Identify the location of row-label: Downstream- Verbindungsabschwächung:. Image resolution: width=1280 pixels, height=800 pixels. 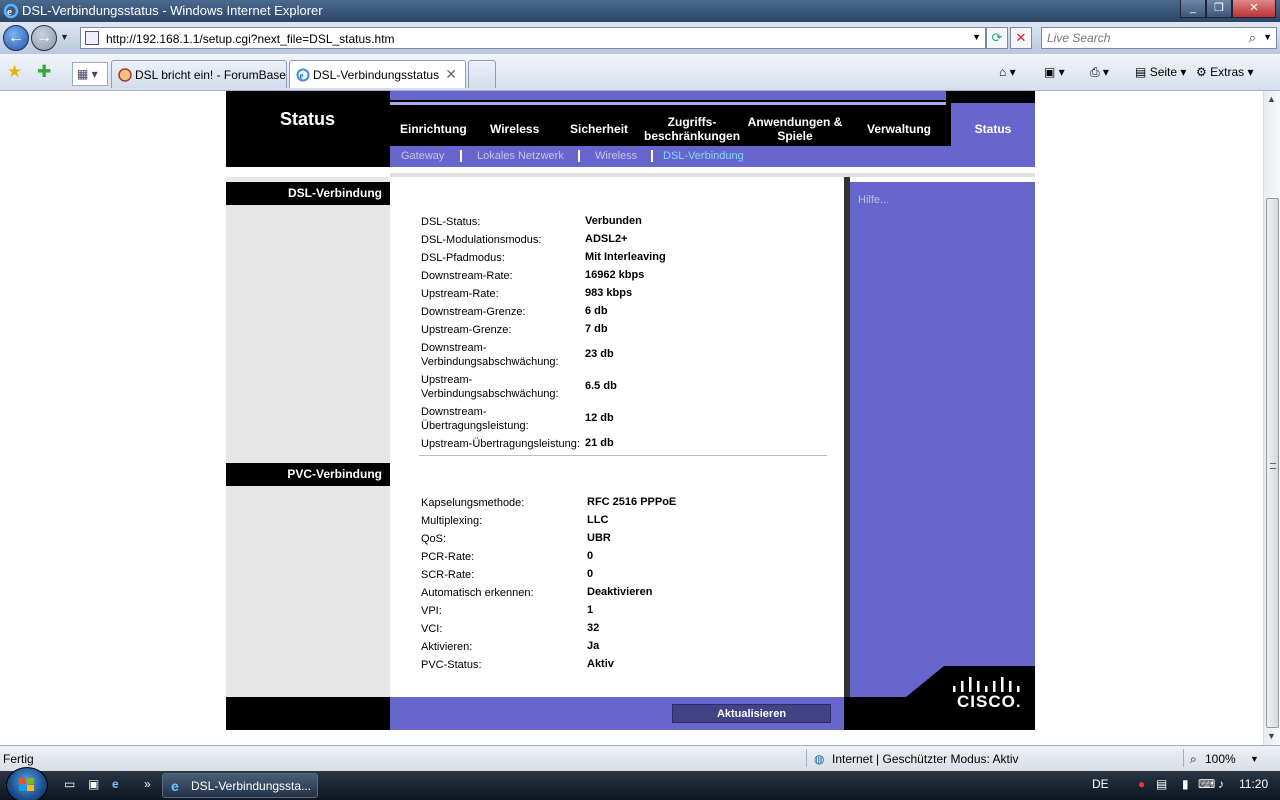
(490, 355).